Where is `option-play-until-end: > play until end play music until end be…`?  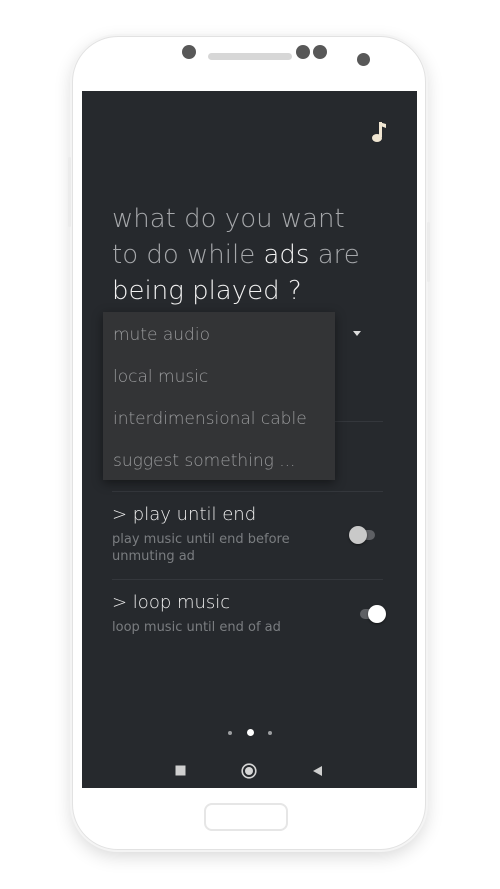 option-play-until-end: > play until end play music until end be… is located at coordinates (232, 534).